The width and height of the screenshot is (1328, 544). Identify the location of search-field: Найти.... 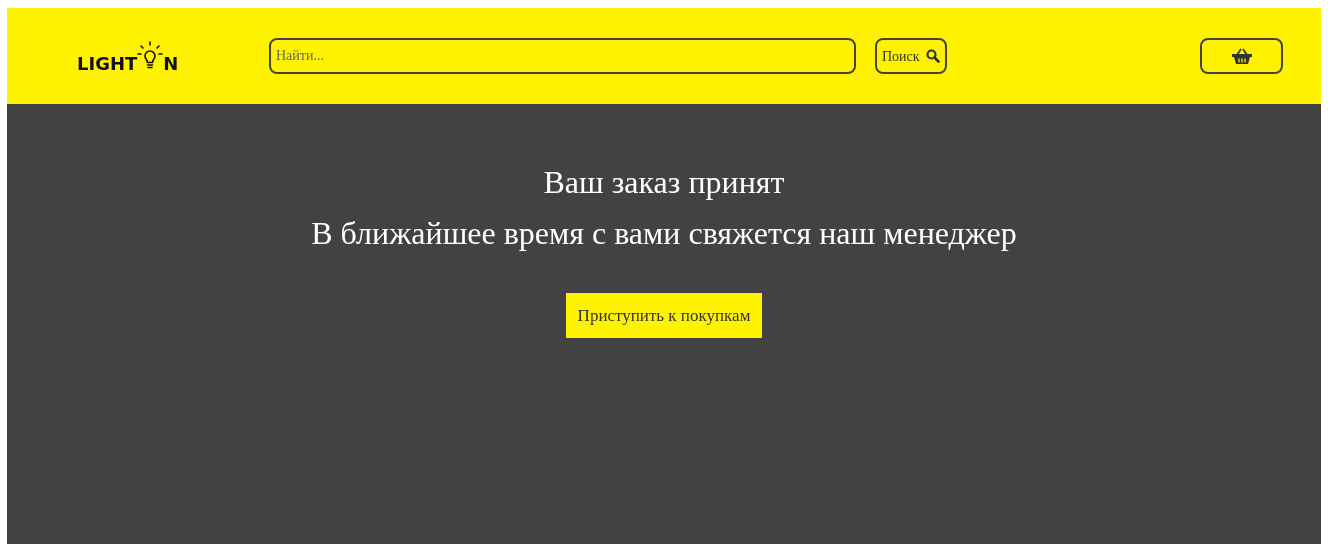
(562, 56).